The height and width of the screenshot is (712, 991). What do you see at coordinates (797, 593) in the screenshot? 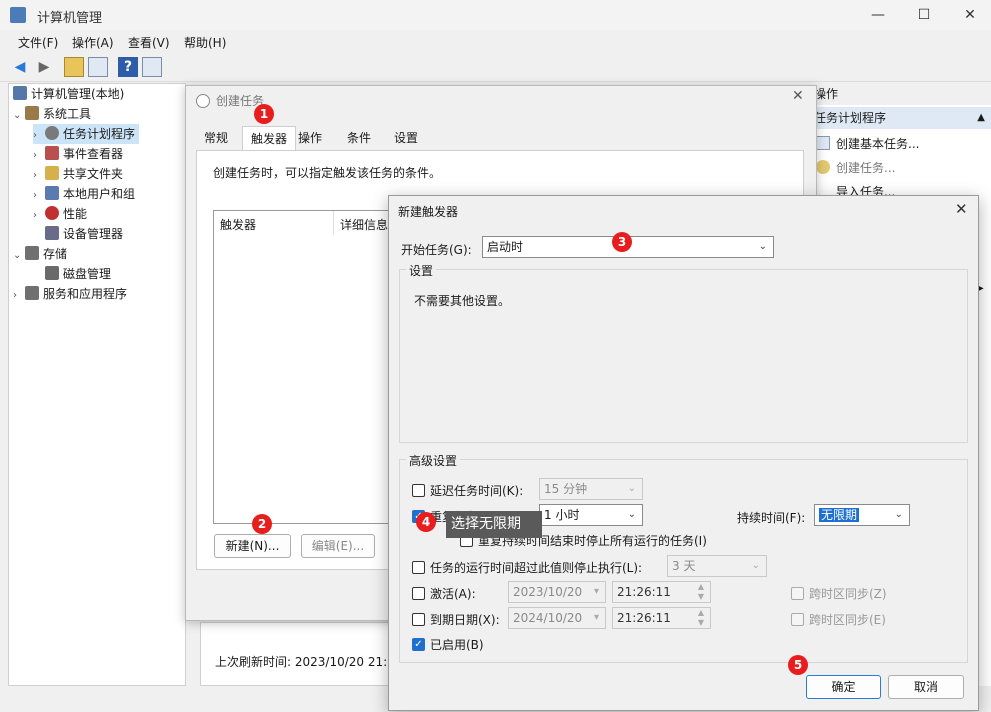
I see `sync-timezone-activate-checkbox` at bounding box center [797, 593].